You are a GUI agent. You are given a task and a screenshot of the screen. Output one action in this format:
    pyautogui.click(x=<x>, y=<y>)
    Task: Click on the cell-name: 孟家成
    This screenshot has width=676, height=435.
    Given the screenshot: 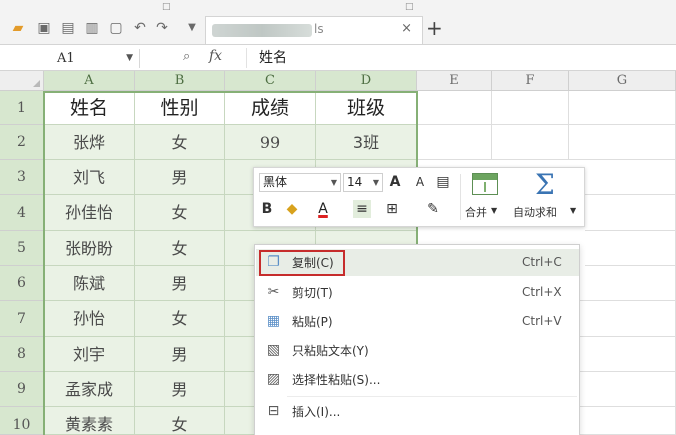 What is the action you would take?
    pyautogui.click(x=89, y=389)
    